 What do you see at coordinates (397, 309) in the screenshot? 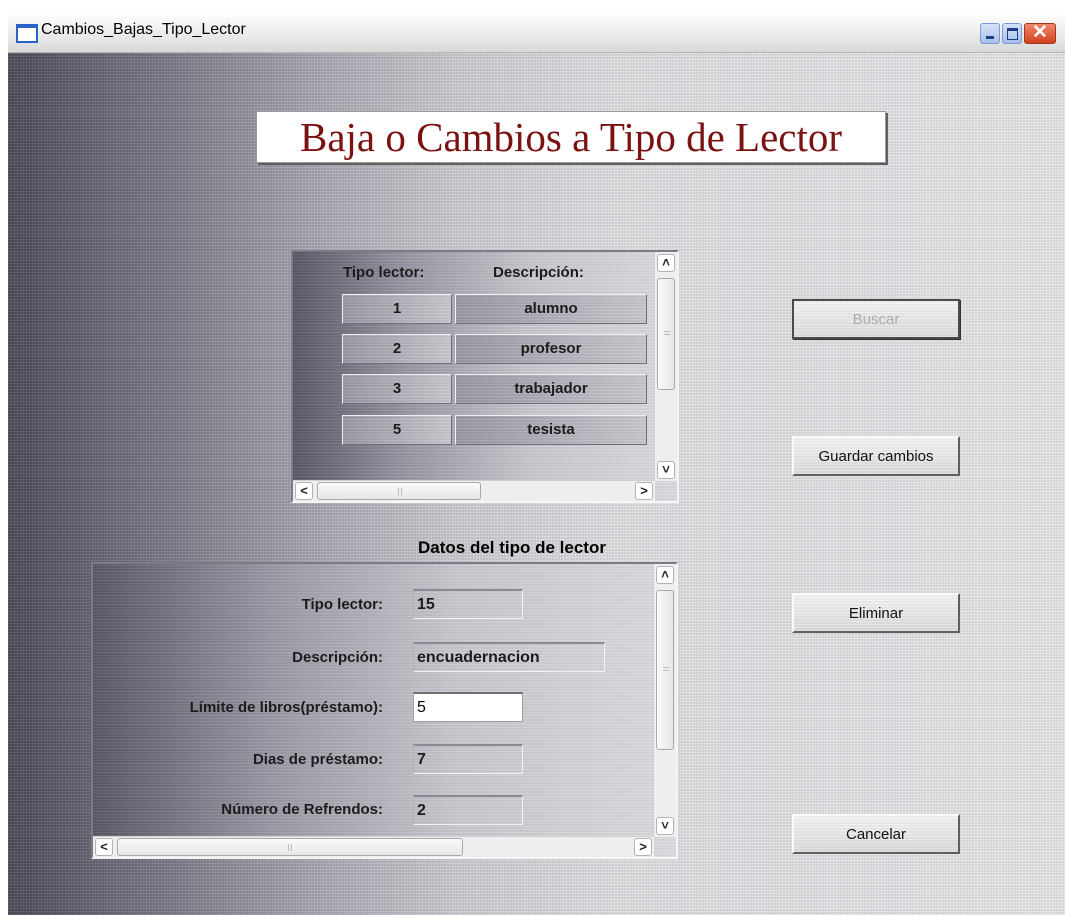
I see `grid-cell-id: 1` at bounding box center [397, 309].